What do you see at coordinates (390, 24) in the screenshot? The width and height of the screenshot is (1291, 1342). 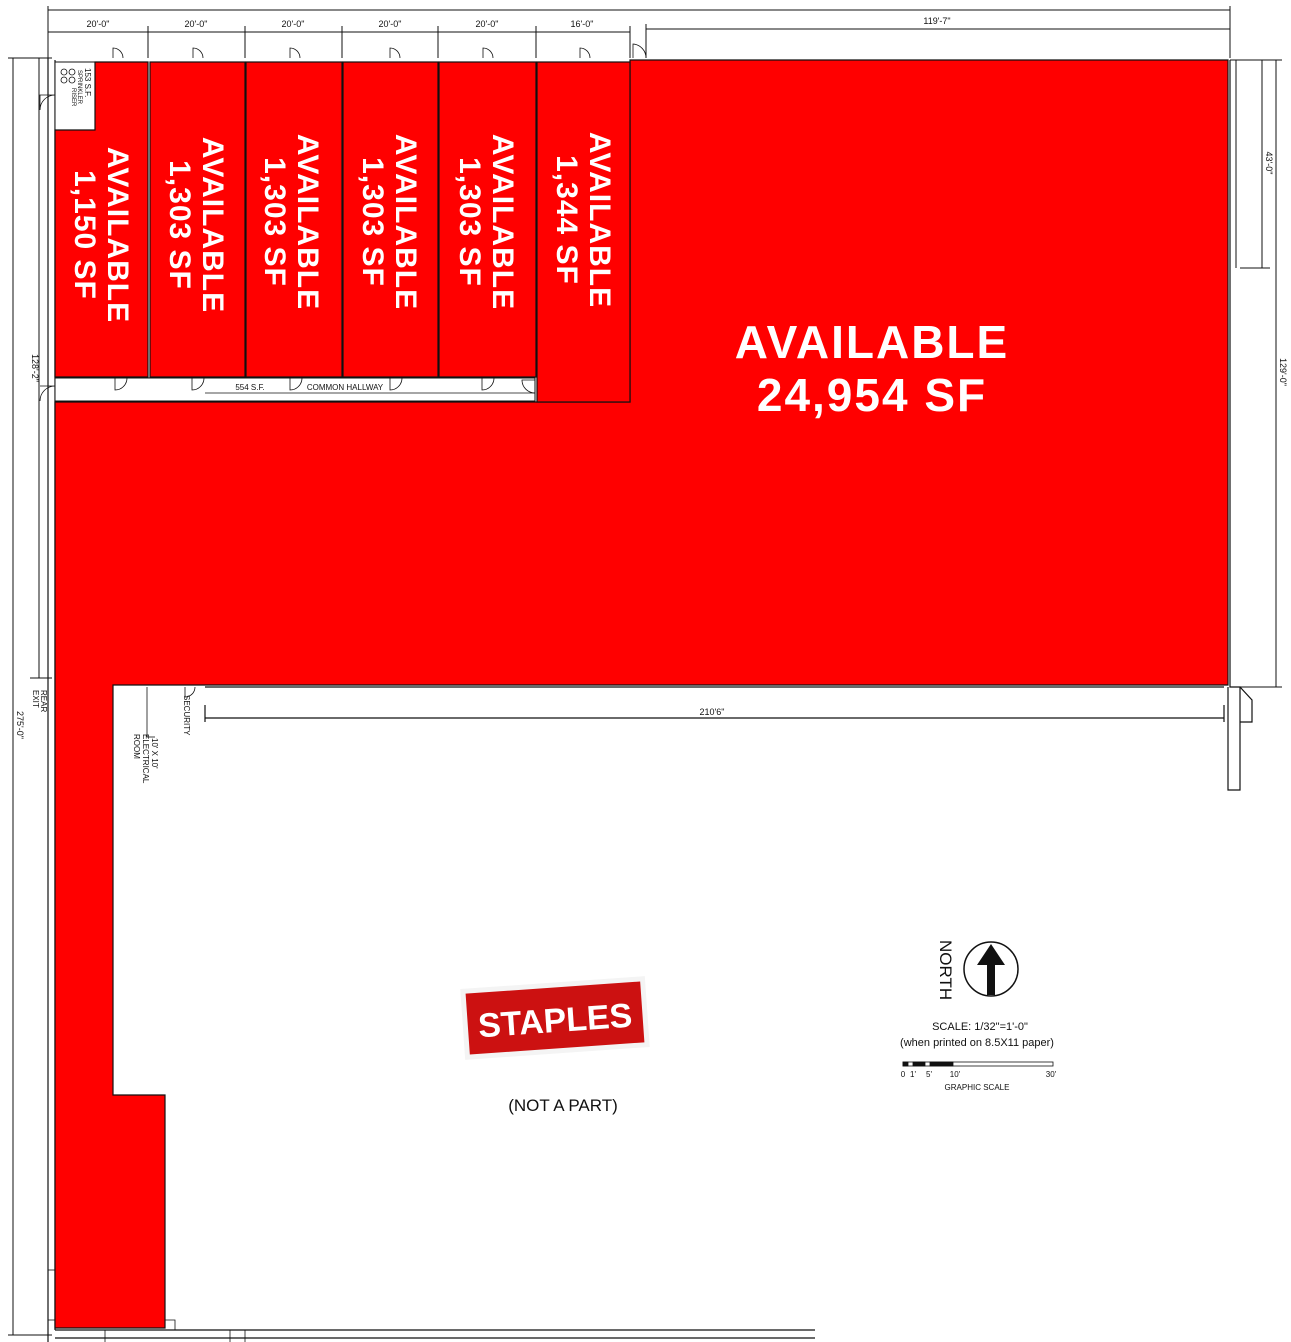 I see `dim-top-4: 20'-0"` at bounding box center [390, 24].